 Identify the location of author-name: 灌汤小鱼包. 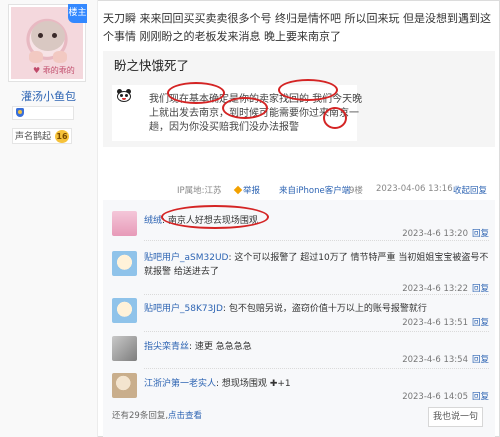
(48, 96).